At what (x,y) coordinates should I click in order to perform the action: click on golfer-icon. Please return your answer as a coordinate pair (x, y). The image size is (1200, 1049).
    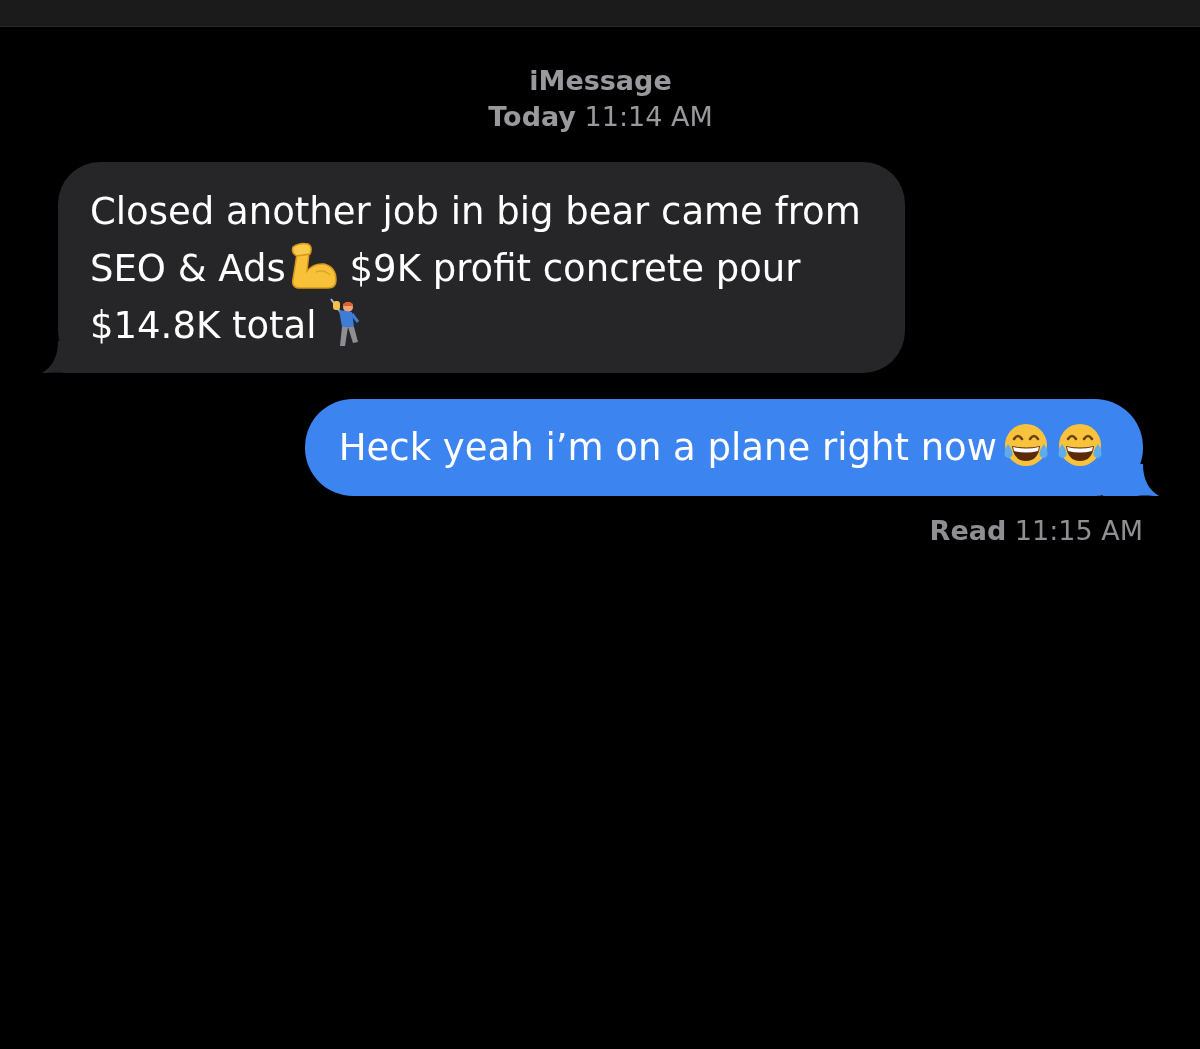
    Looking at the image, I should click on (344, 323).